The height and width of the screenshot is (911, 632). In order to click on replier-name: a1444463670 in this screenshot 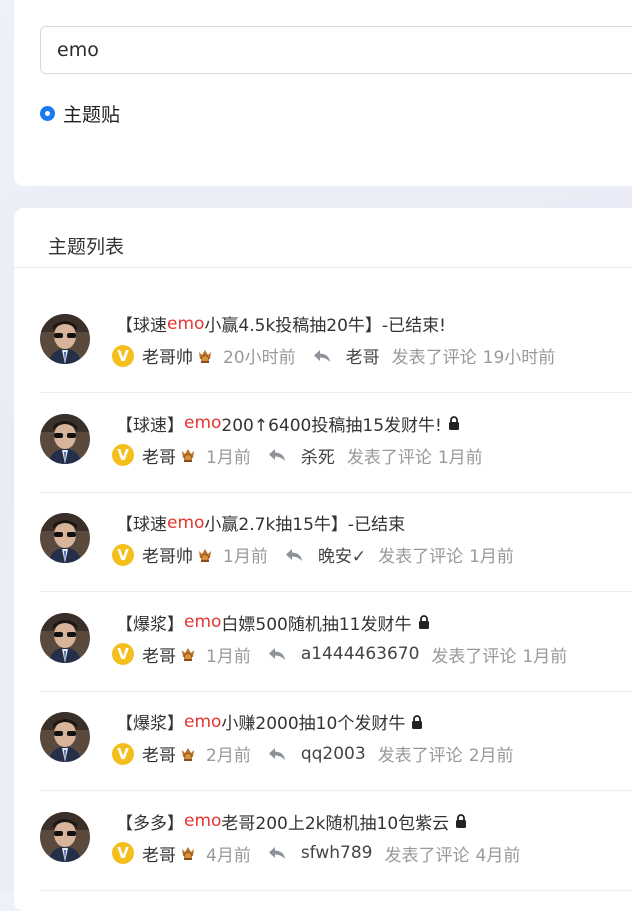, I will do `click(360, 654)`.